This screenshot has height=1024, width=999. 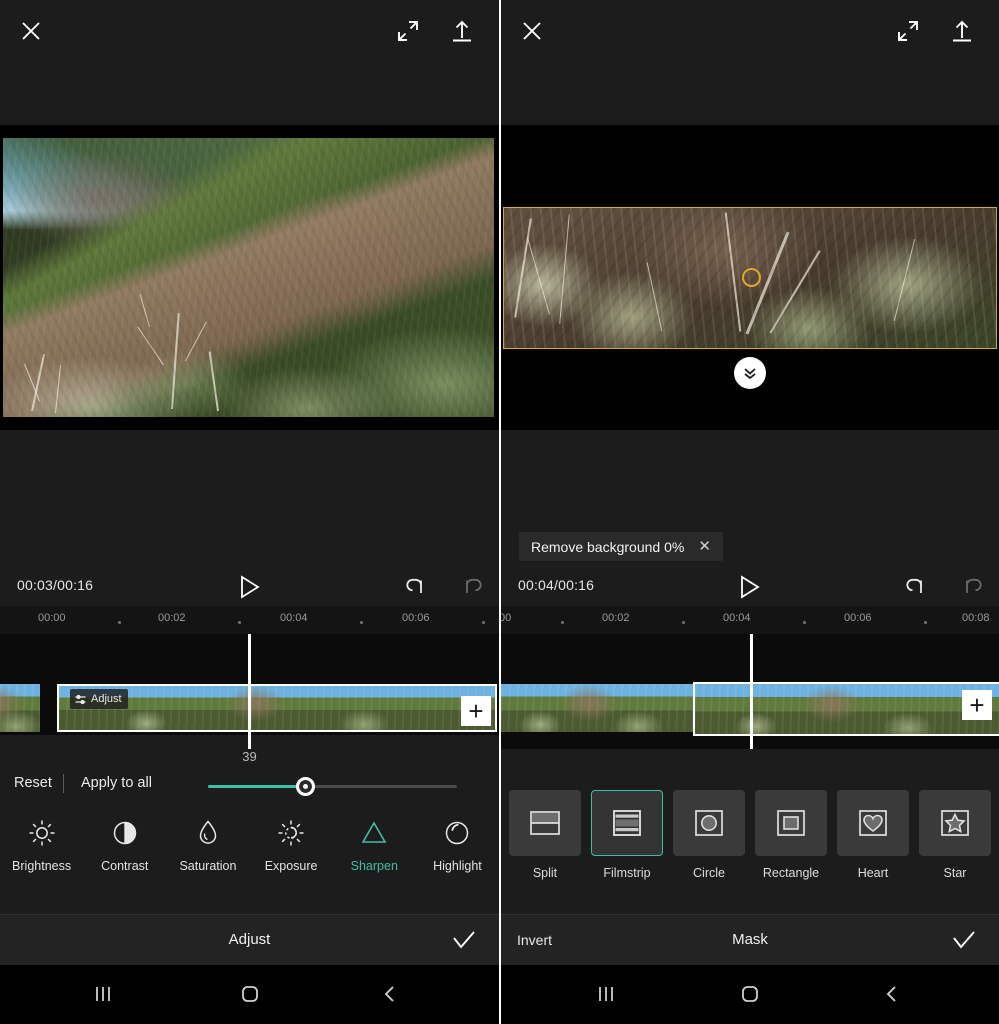 What do you see at coordinates (291, 843) in the screenshot?
I see `adjust-tool-exposure: Exposure` at bounding box center [291, 843].